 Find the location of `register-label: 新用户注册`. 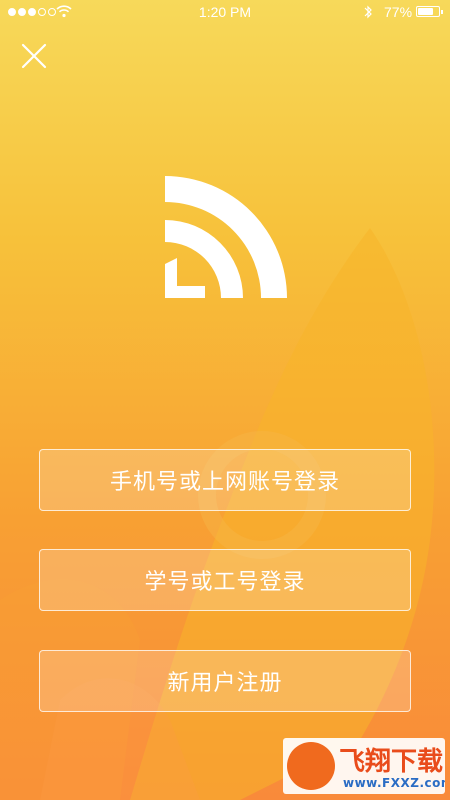

register-label: 新用户注册 is located at coordinates (225, 683).